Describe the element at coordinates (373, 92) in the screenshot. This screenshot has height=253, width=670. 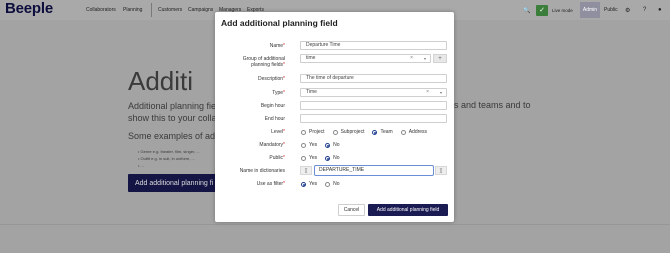
I see `type-select: Time × ▾` at that location.